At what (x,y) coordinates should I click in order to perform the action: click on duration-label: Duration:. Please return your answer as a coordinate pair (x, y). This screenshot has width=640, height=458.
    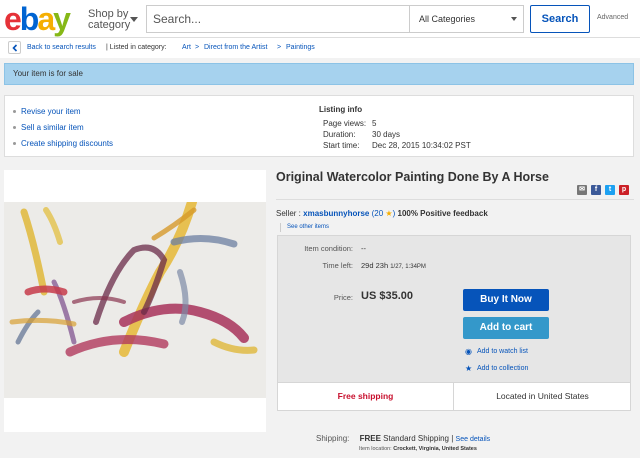
    Looking at the image, I should click on (339, 134).